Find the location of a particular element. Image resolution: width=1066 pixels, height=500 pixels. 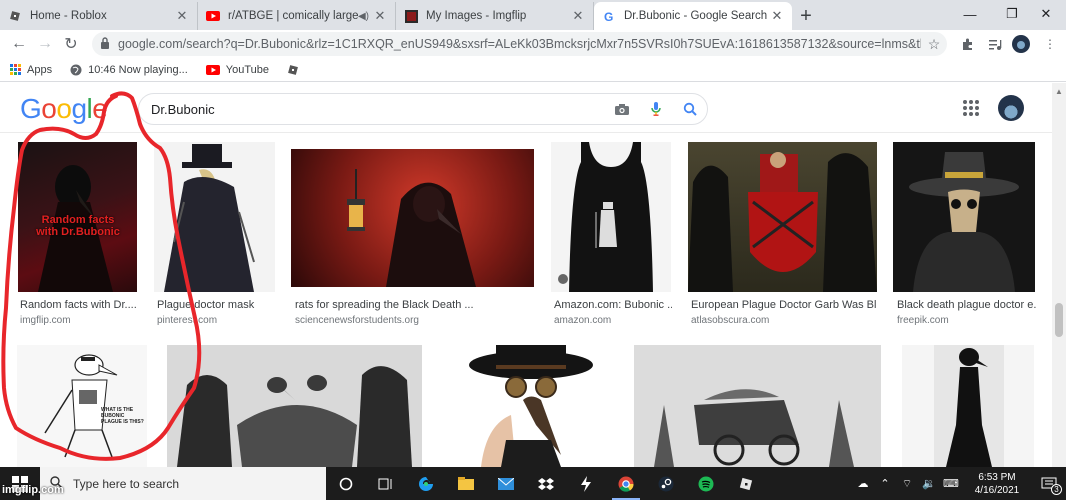

cortana-icon is located at coordinates (346, 483).